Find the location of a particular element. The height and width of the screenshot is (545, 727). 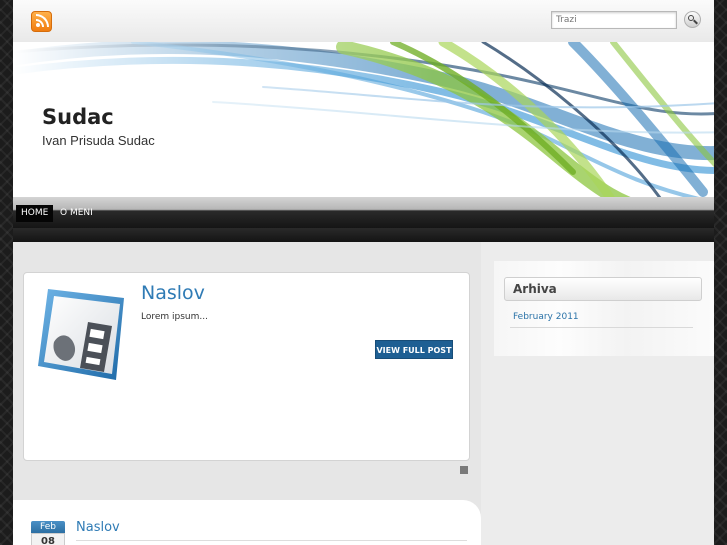

archive-link: February 2011 is located at coordinates (546, 317).